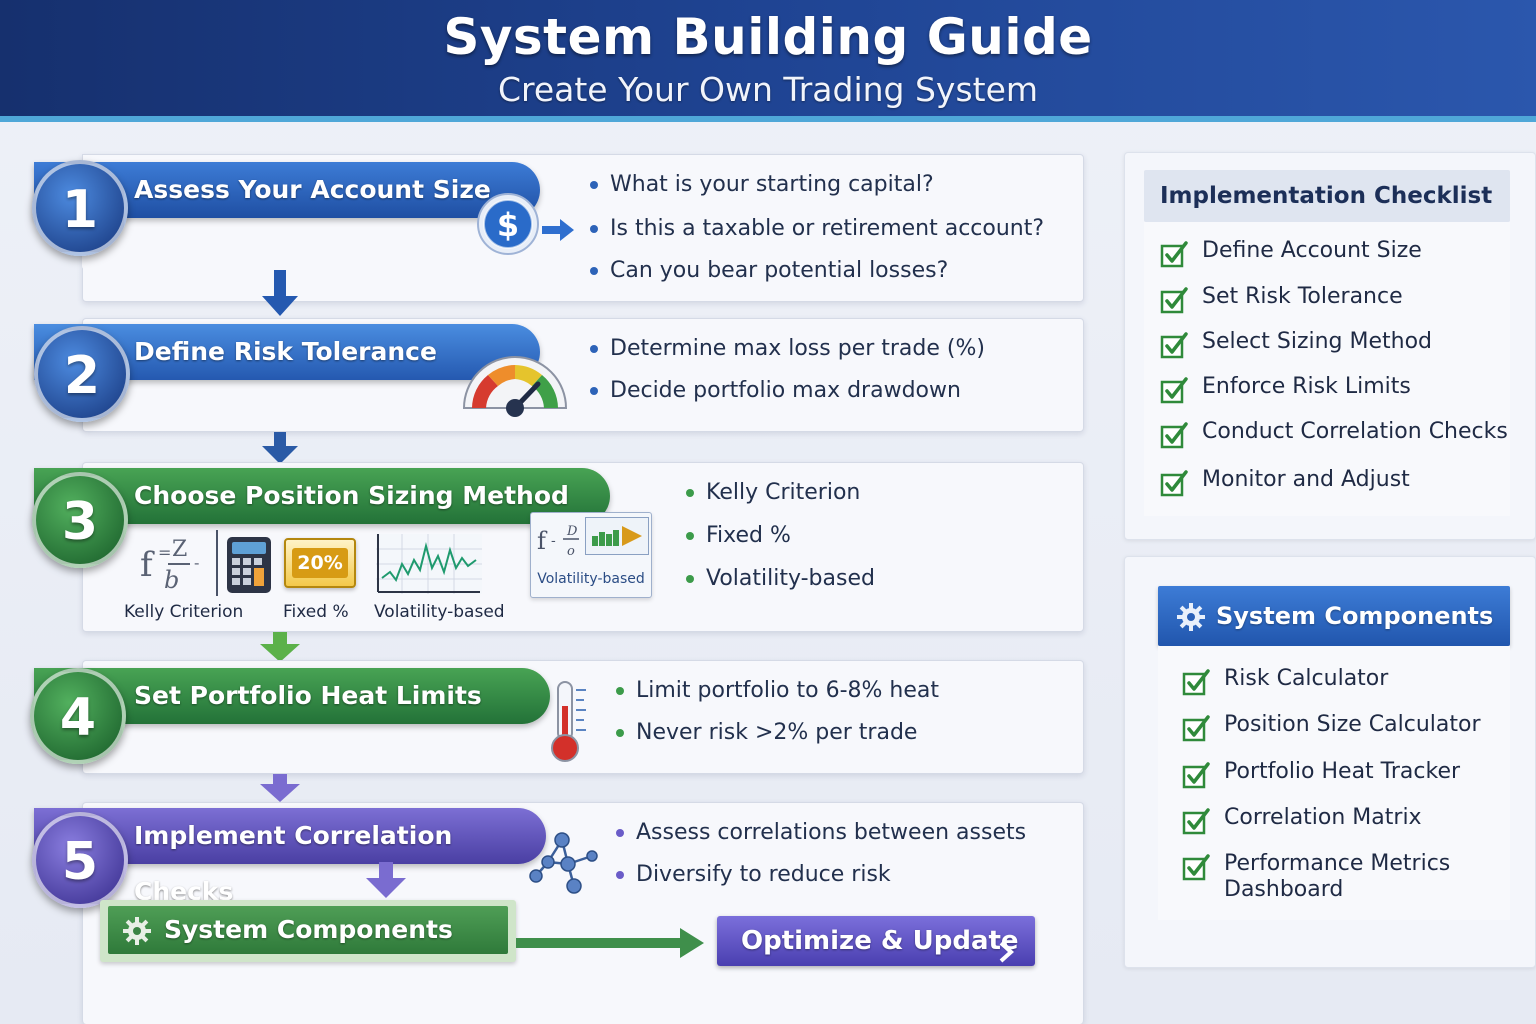 The height and width of the screenshot is (1024, 1536). What do you see at coordinates (591, 579) in the screenshot?
I see `volatility-tag: Volatility-based` at bounding box center [591, 579].